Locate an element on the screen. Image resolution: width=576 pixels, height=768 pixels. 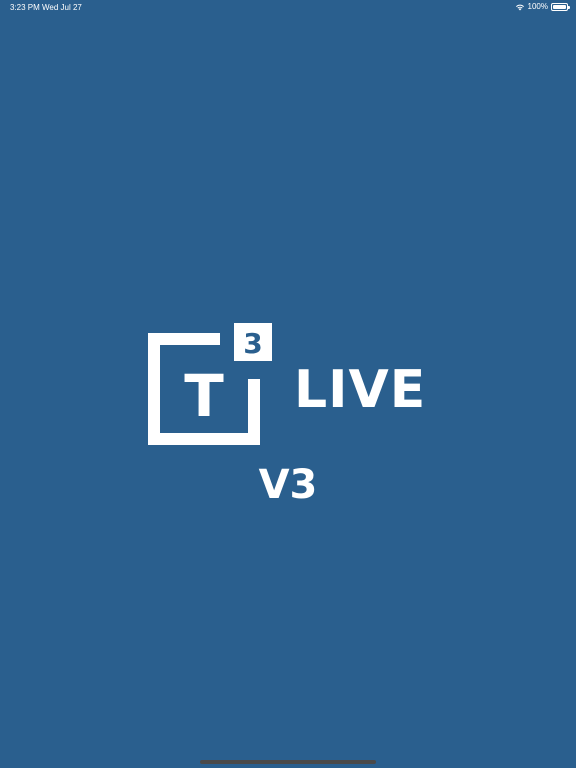
logo-letter: T is located at coordinates (204, 396).